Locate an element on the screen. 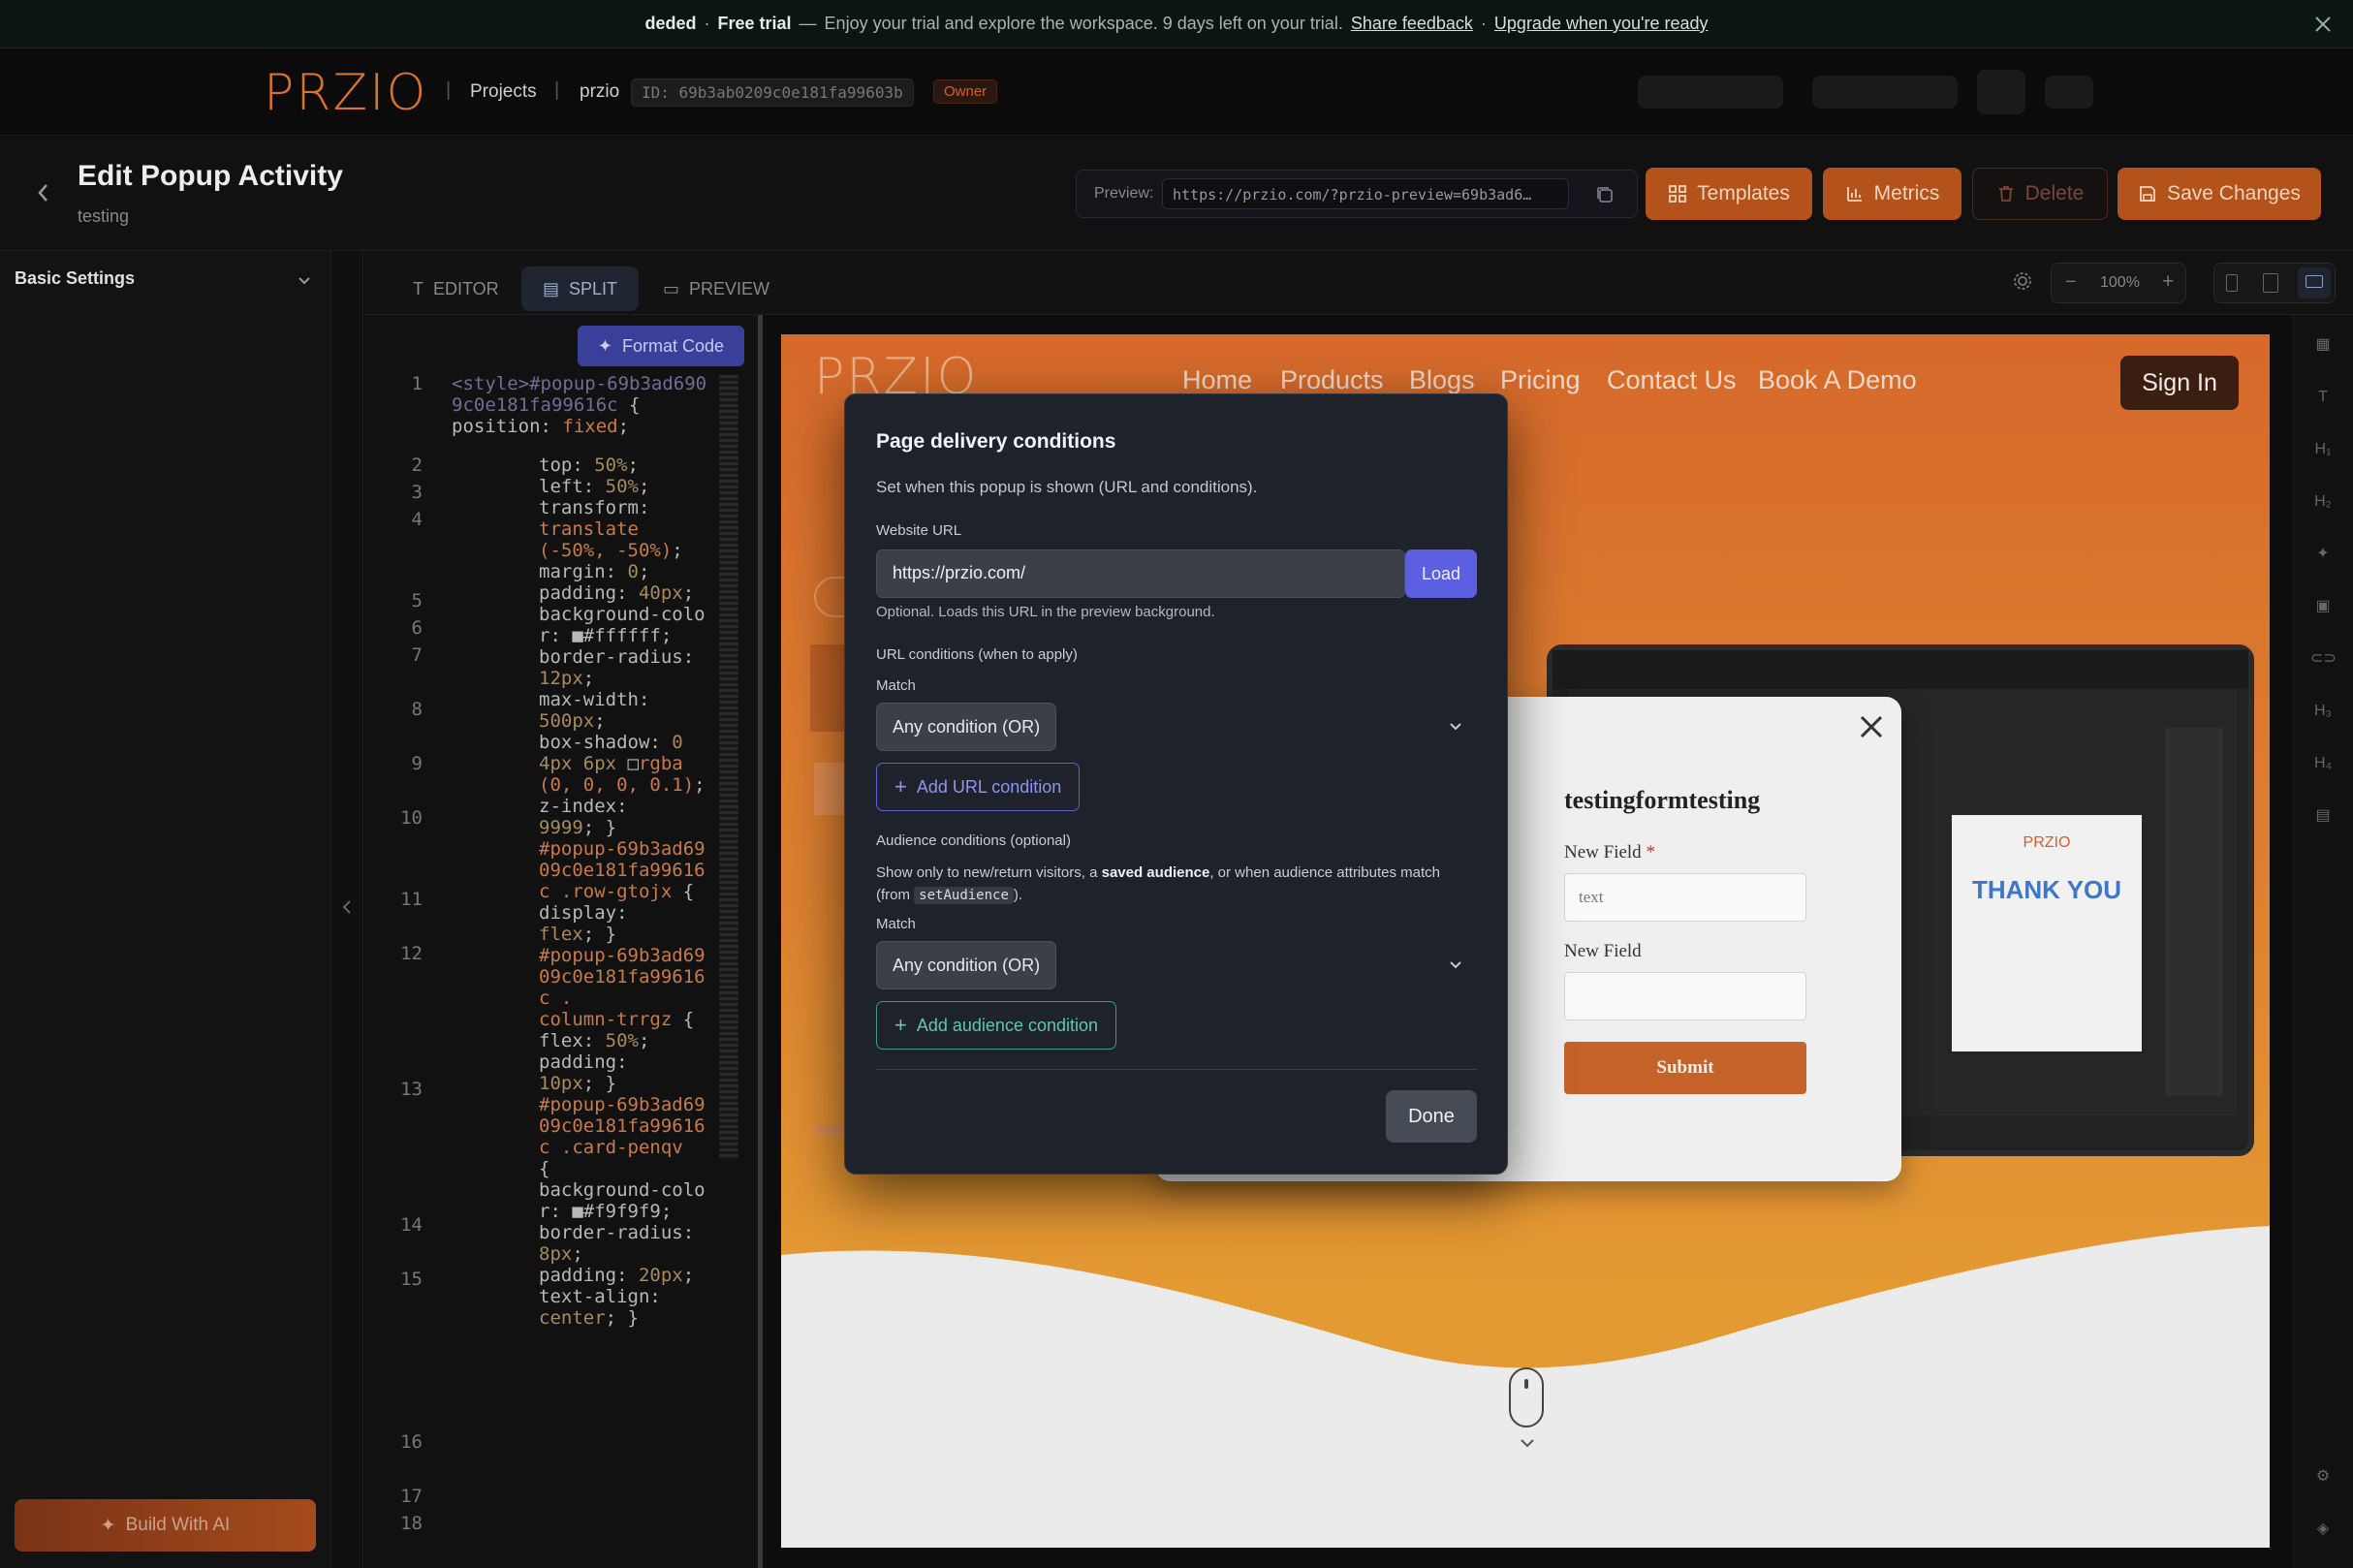  save-changes-button: Save Changes is located at coordinates (2219, 194).